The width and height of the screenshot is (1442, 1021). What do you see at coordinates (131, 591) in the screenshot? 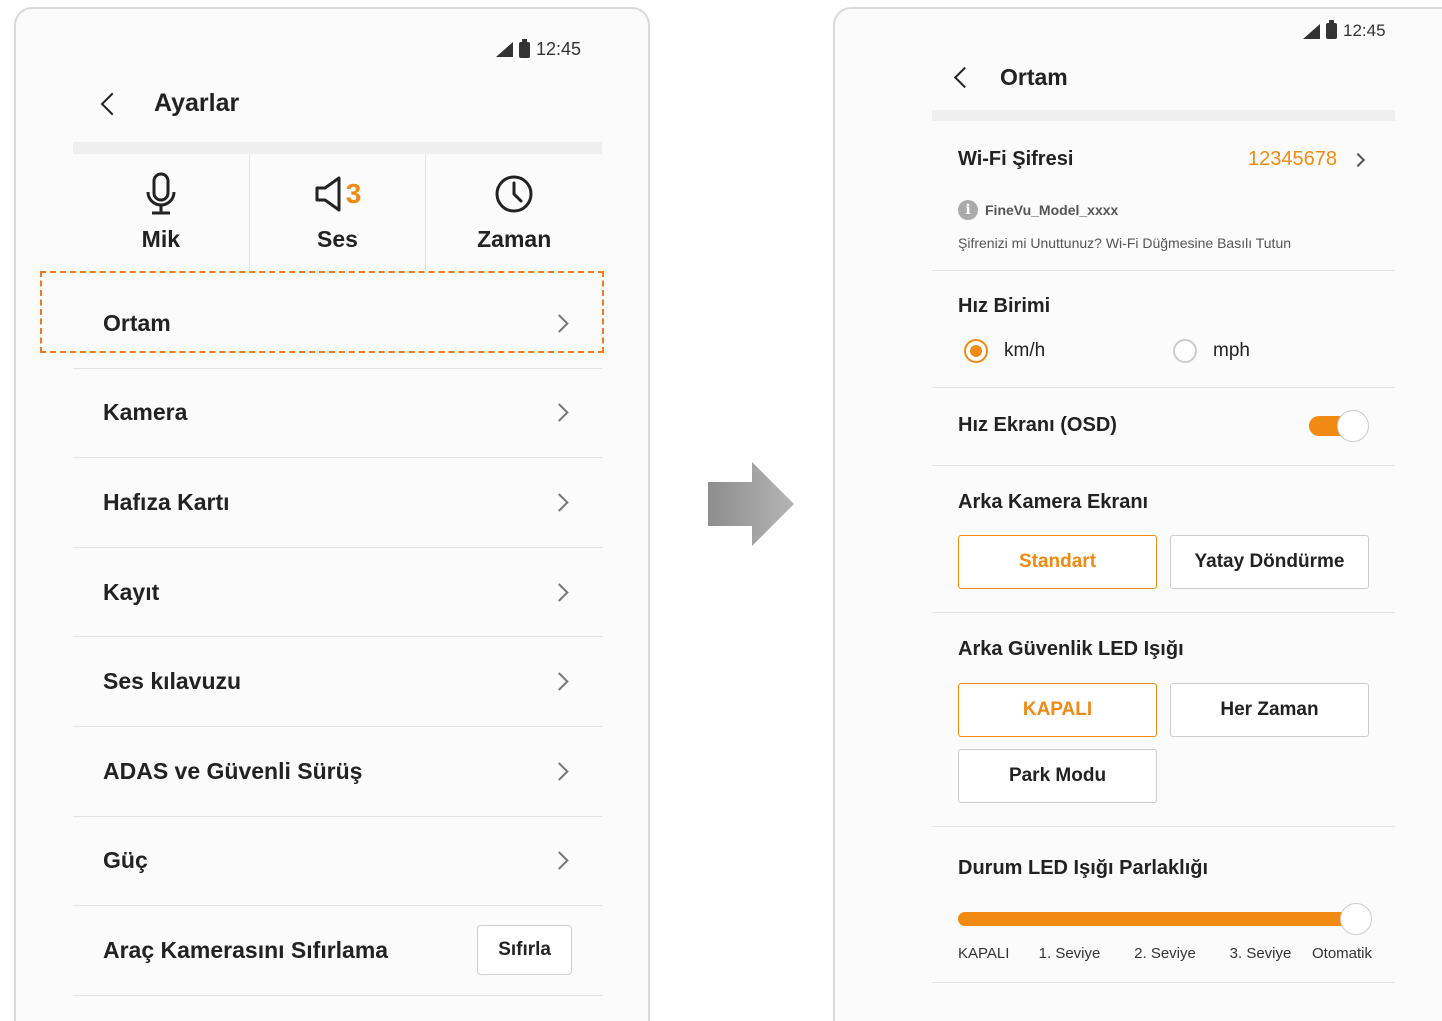
I see `menu-item-label: Kayıt` at bounding box center [131, 591].